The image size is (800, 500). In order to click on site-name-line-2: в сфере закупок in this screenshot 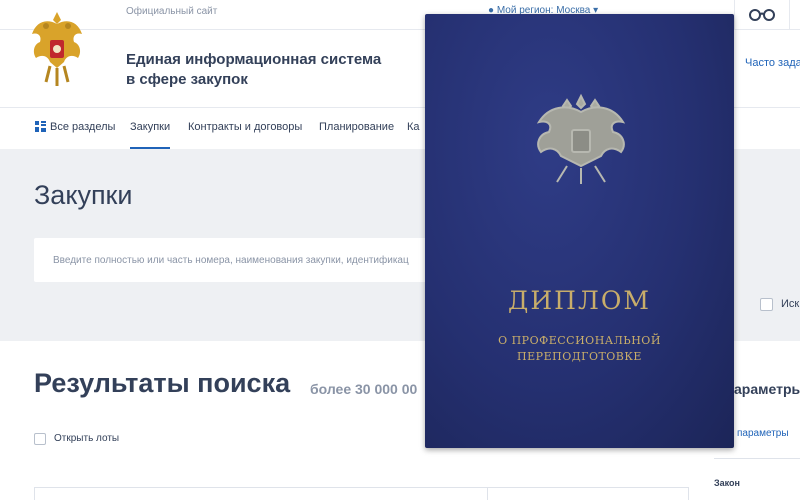, I will do `click(187, 79)`.